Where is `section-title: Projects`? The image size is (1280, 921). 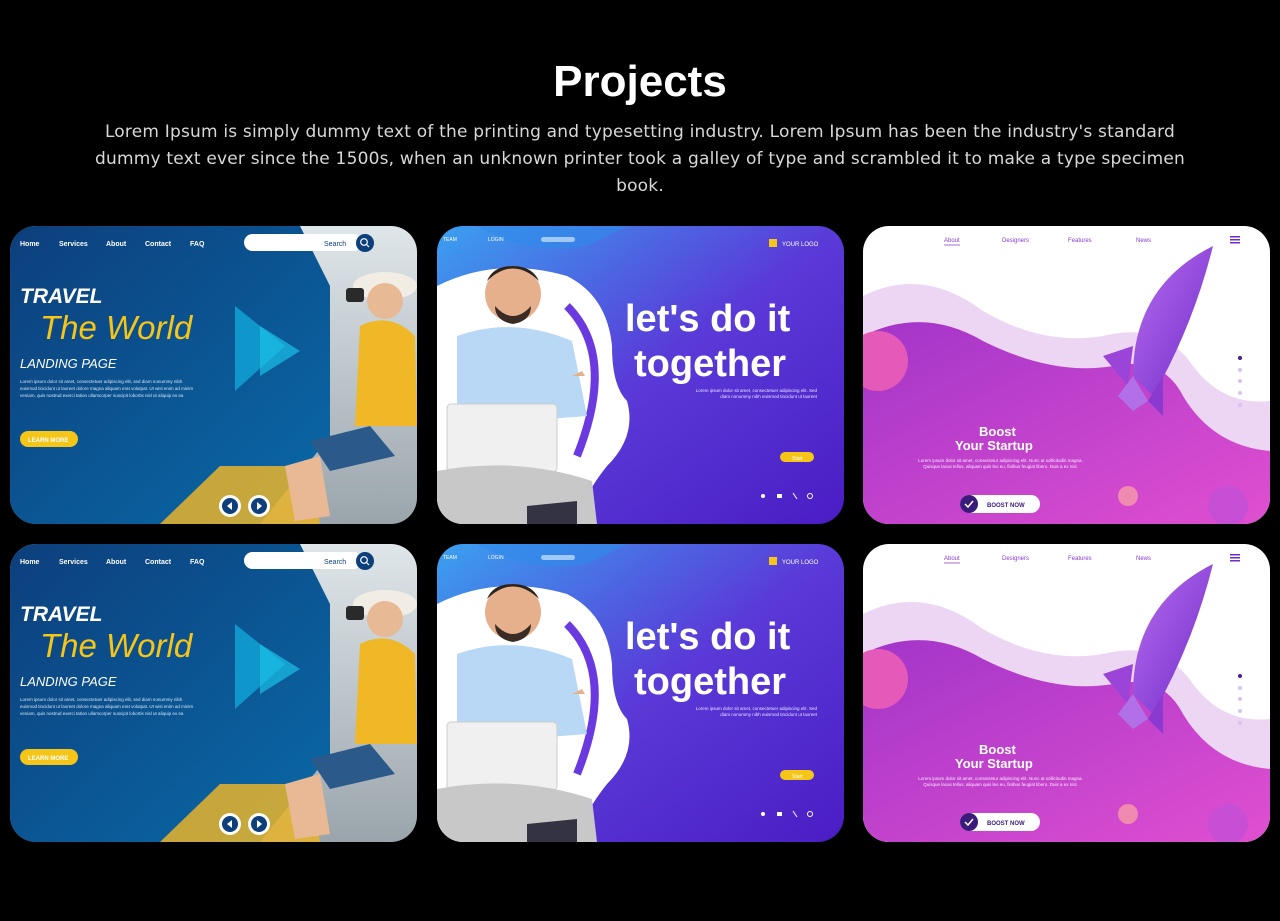
section-title: Projects is located at coordinates (640, 81).